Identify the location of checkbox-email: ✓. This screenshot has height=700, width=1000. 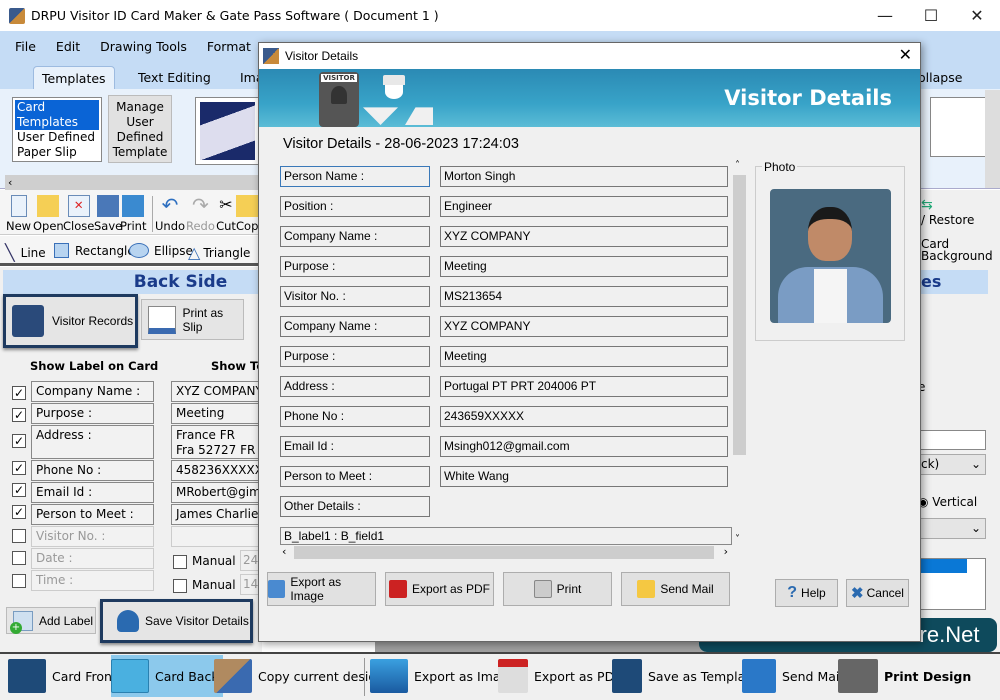
(19, 490).